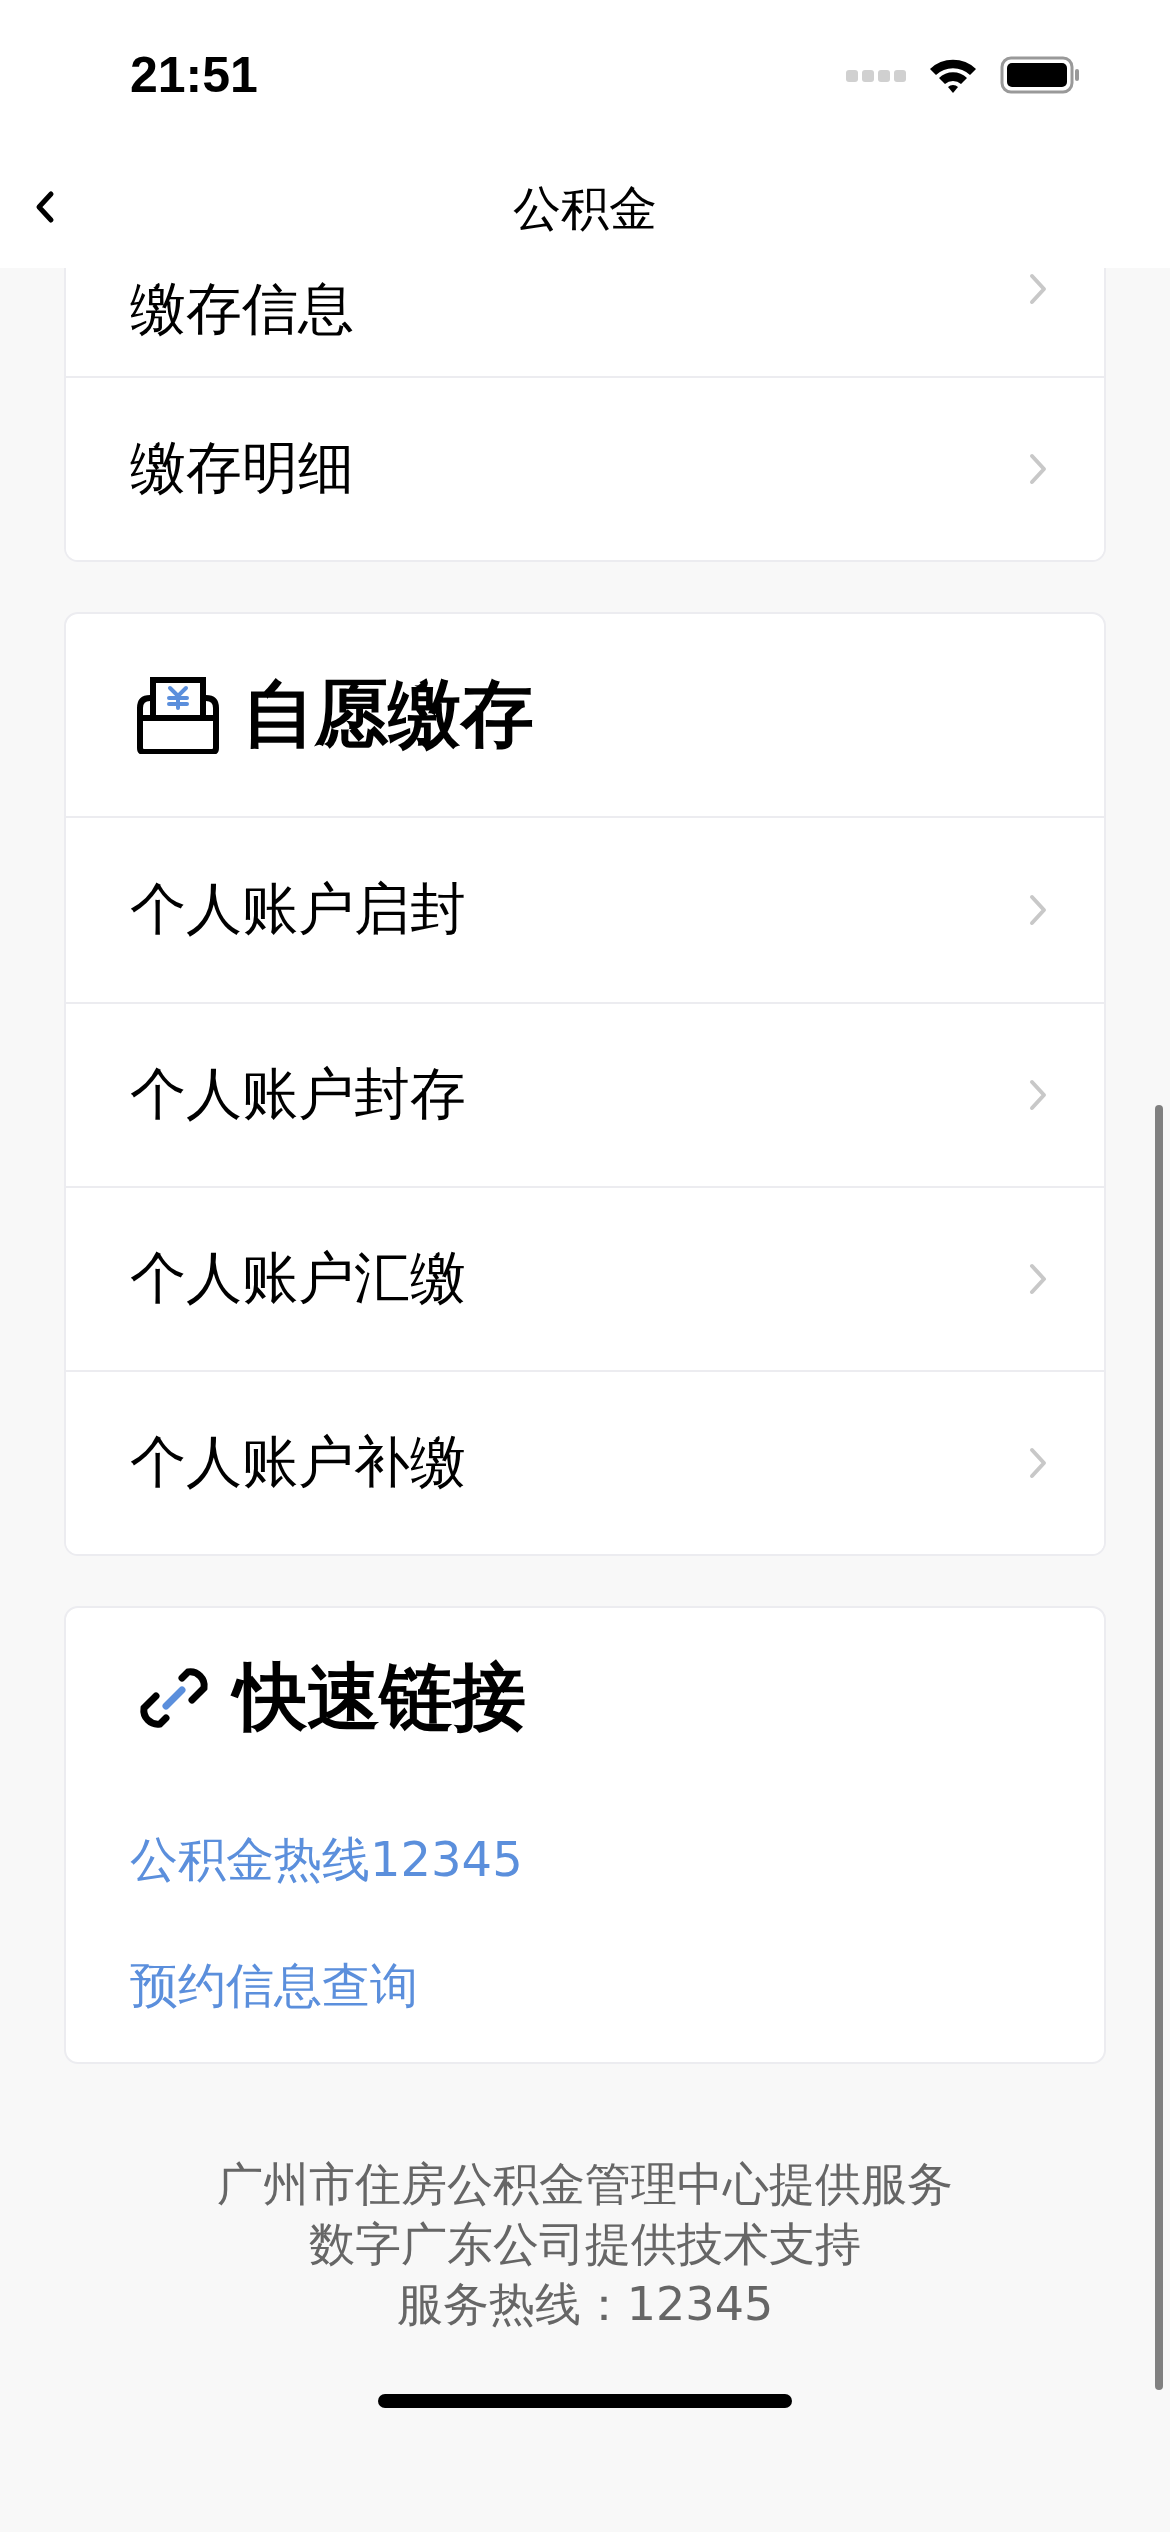 Image resolution: width=1170 pixels, height=2532 pixels. I want to click on menu-item: 缴存明细, so click(585, 468).